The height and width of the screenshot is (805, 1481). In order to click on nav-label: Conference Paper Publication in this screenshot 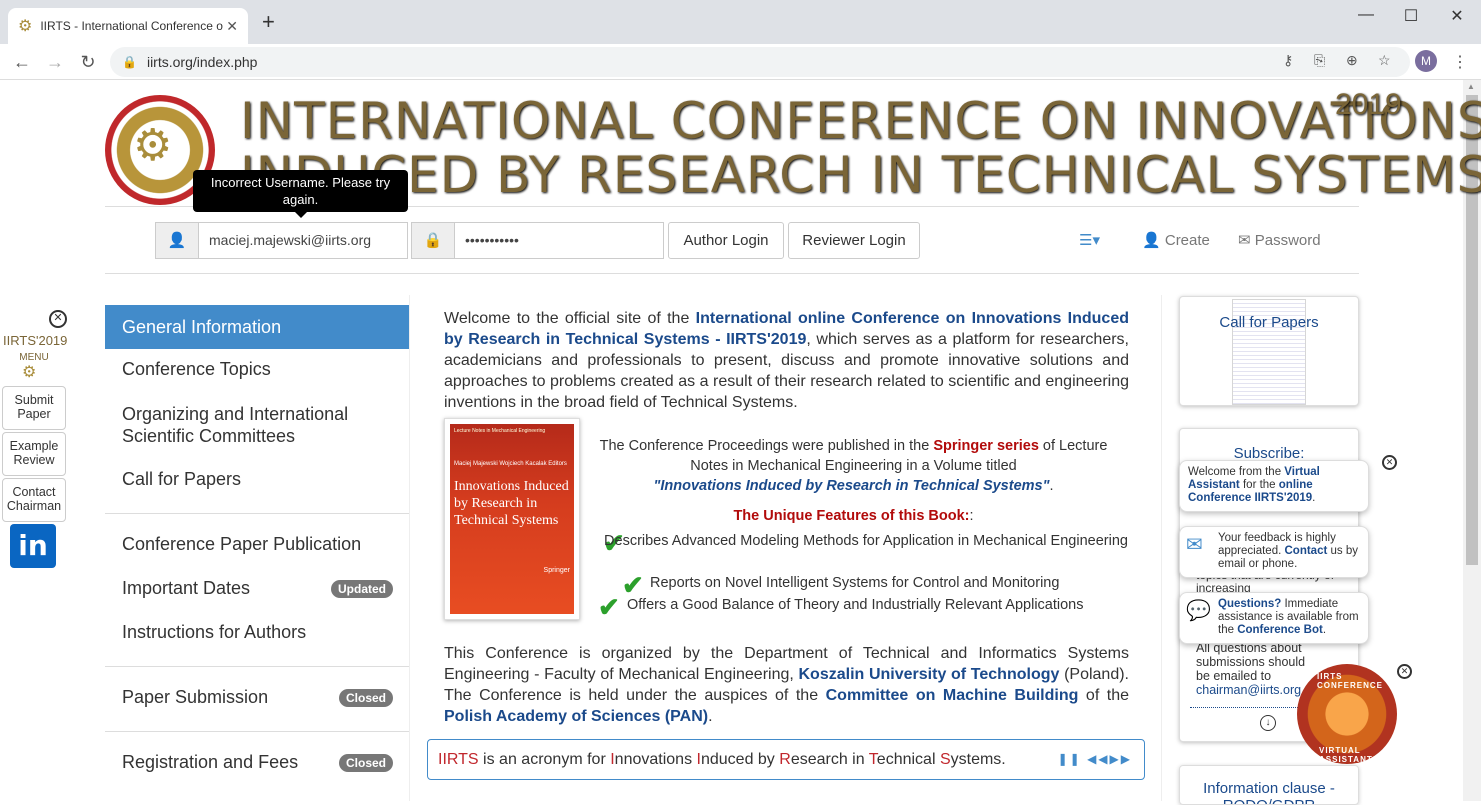, I will do `click(242, 544)`.